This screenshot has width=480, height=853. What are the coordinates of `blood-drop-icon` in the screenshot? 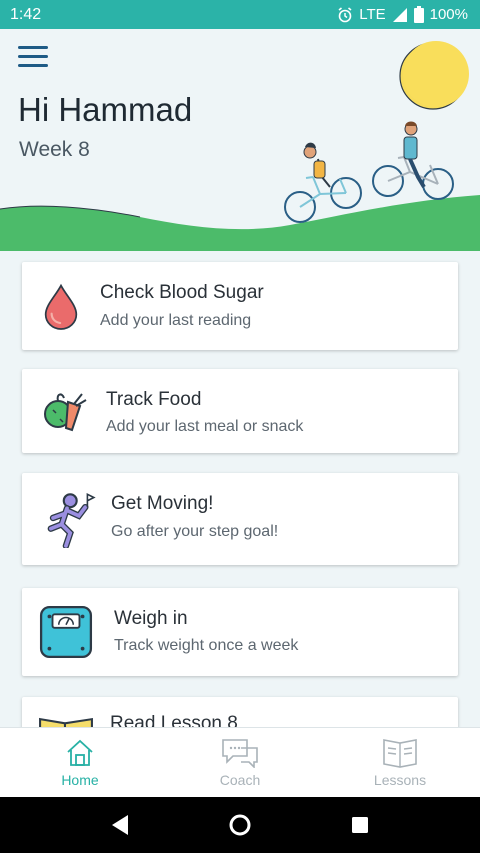 It's located at (61, 306).